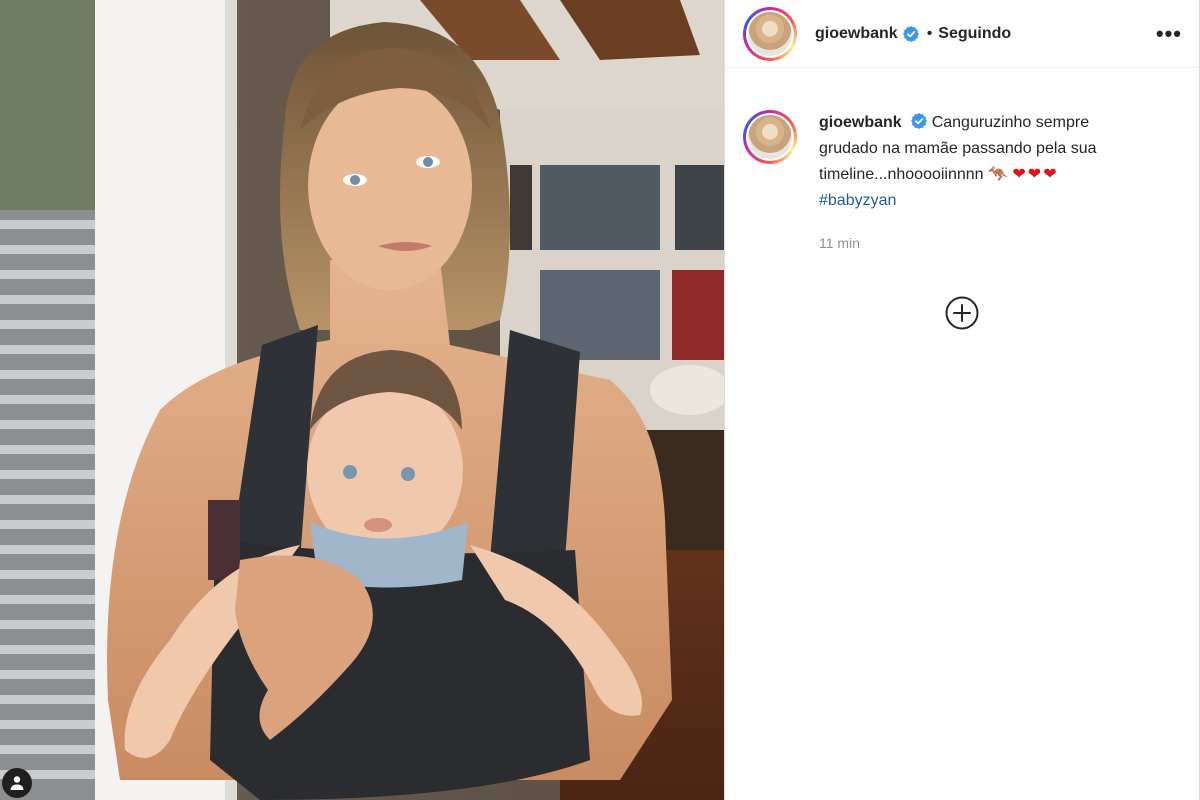 This screenshot has height=800, width=1200. Describe the element at coordinates (962, 313) in the screenshot. I see `plus-circle-icon` at that location.